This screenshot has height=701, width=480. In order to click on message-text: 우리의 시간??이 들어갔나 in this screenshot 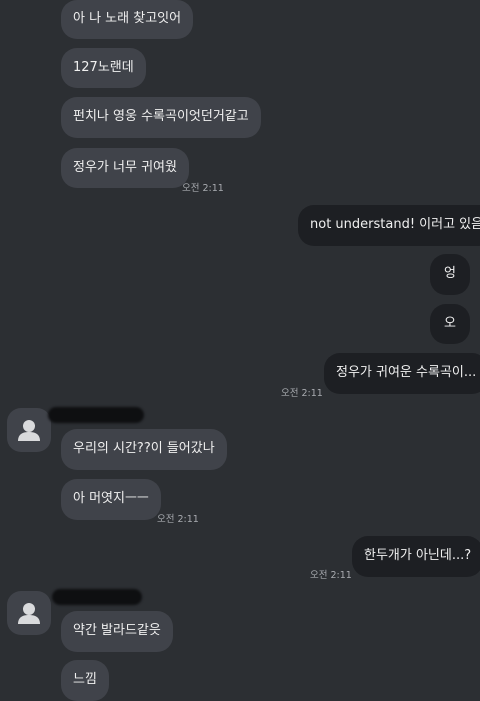, I will do `click(144, 448)`.